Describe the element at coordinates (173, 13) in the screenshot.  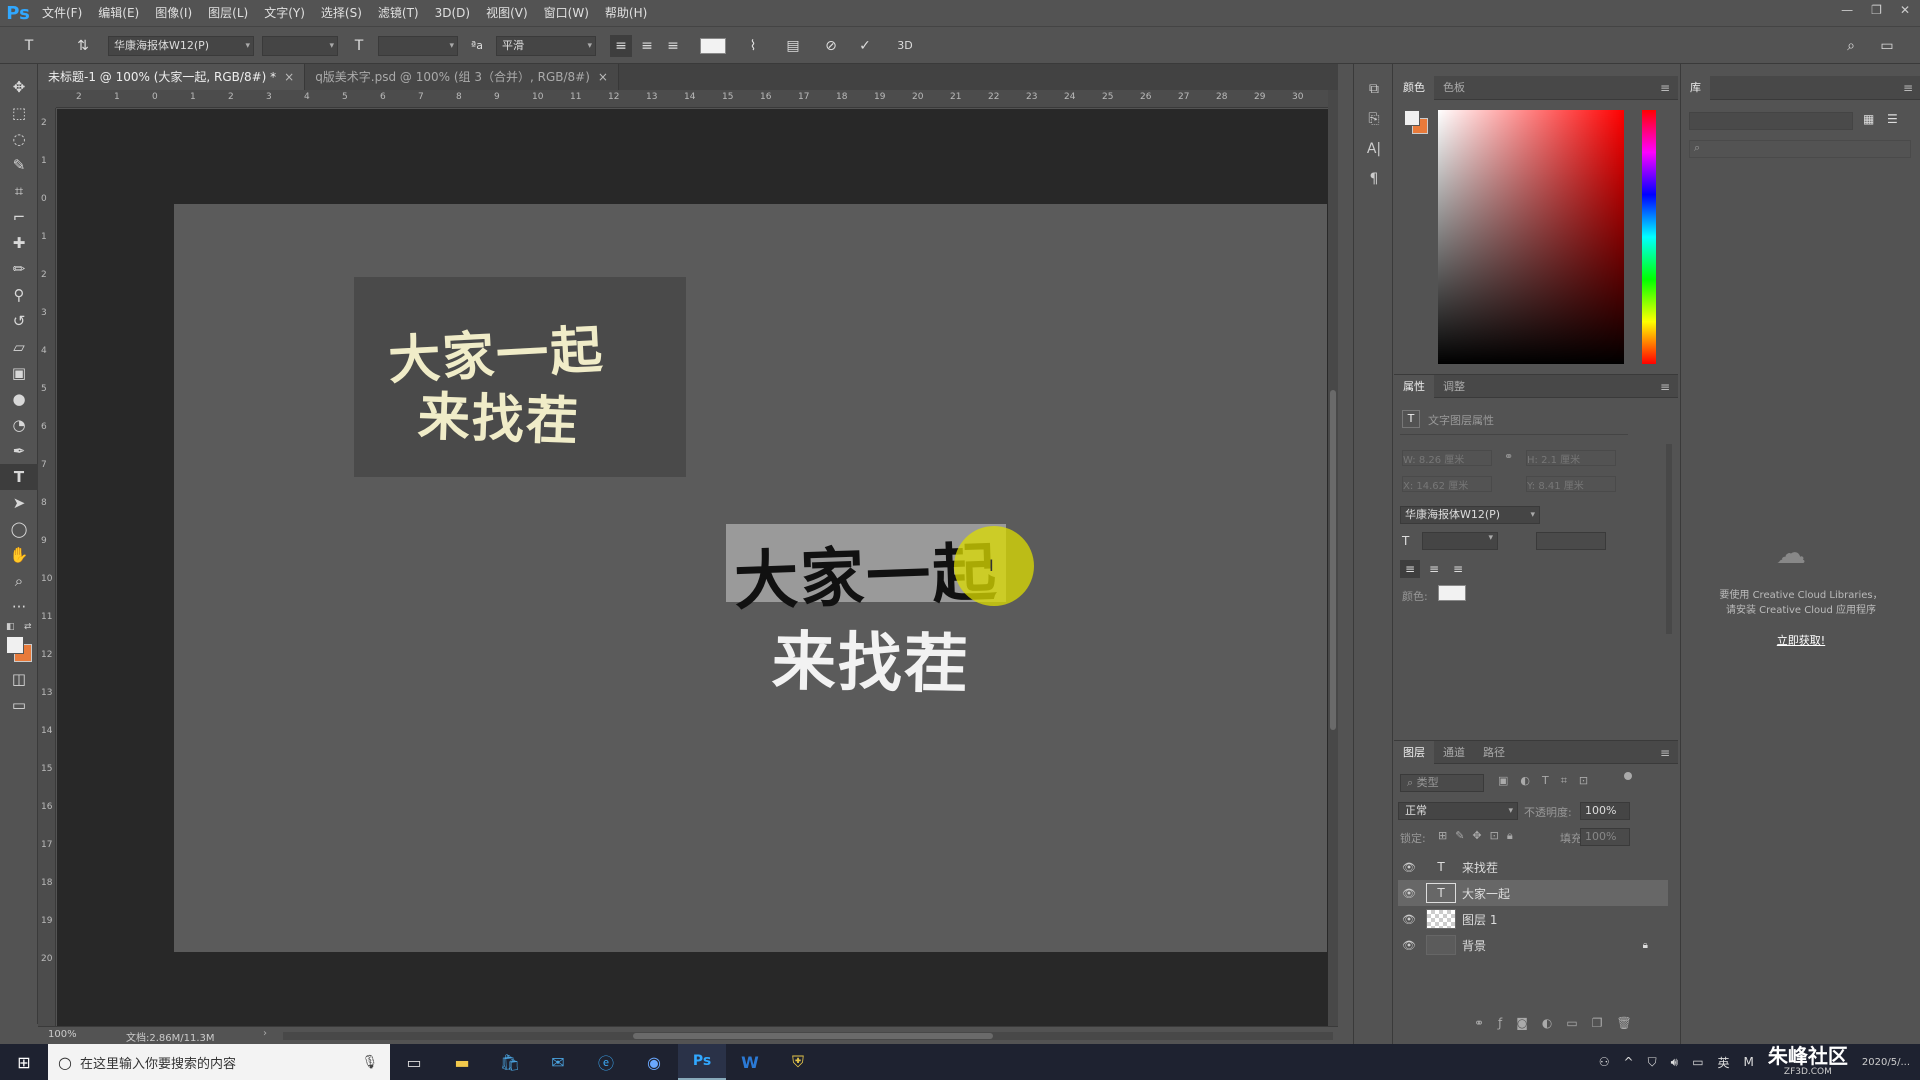
I see `menu-item: 图像(I)` at that location.